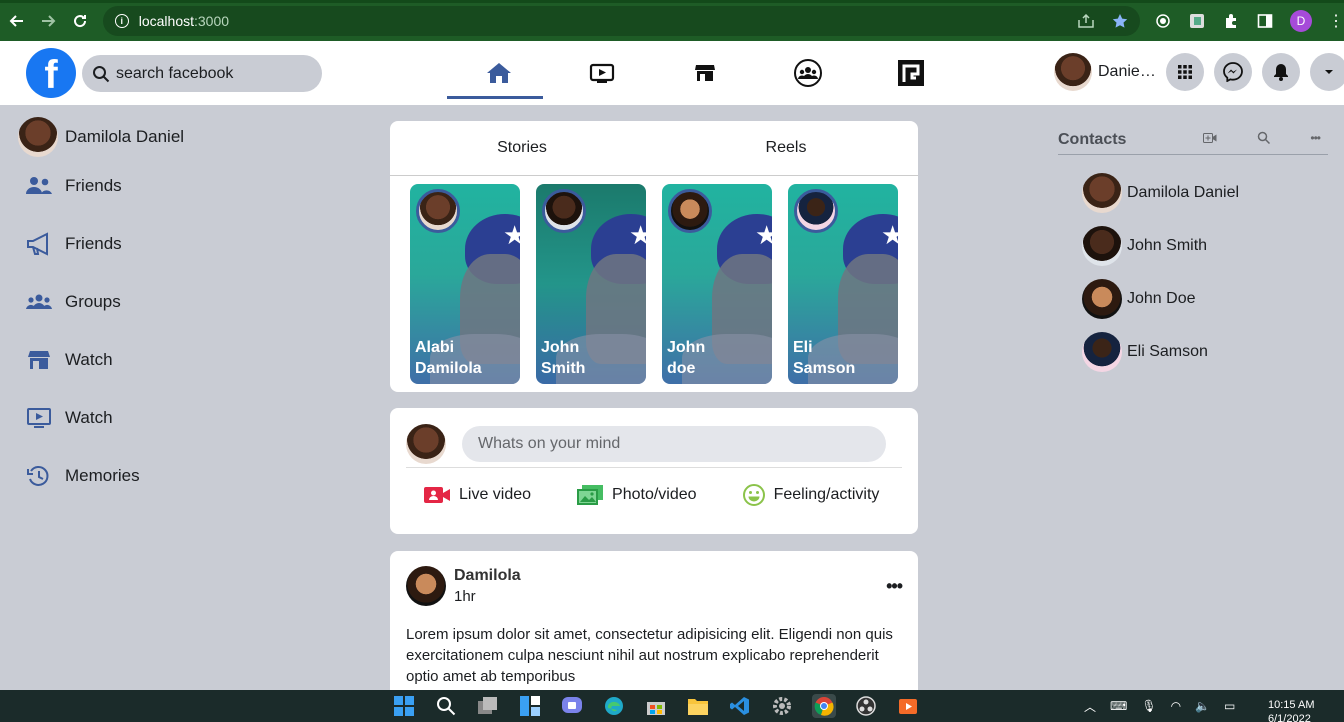  I want to click on microphone-icon: 🎙, so click(1148, 706).